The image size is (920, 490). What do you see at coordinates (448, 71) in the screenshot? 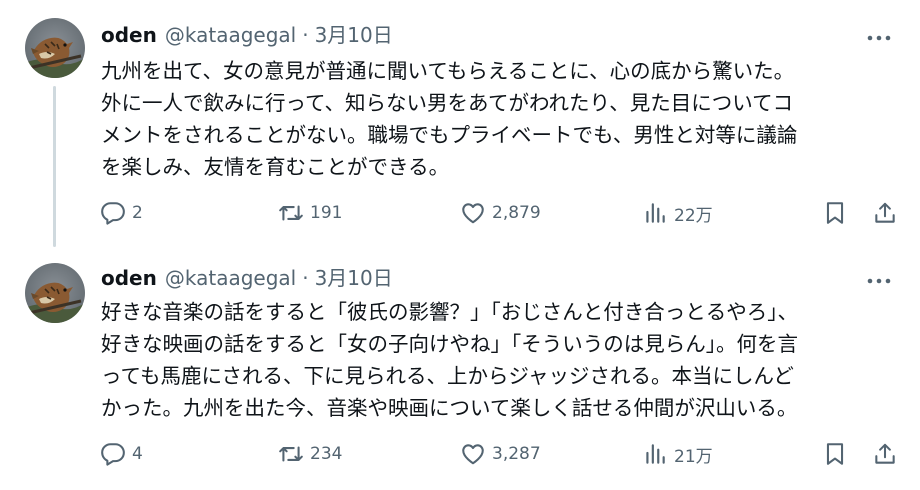
I see `tweet-text-line: 九州を出て、女の意見が普通に聞いてもらえることに、心の底から驚いた。` at bounding box center [448, 71].